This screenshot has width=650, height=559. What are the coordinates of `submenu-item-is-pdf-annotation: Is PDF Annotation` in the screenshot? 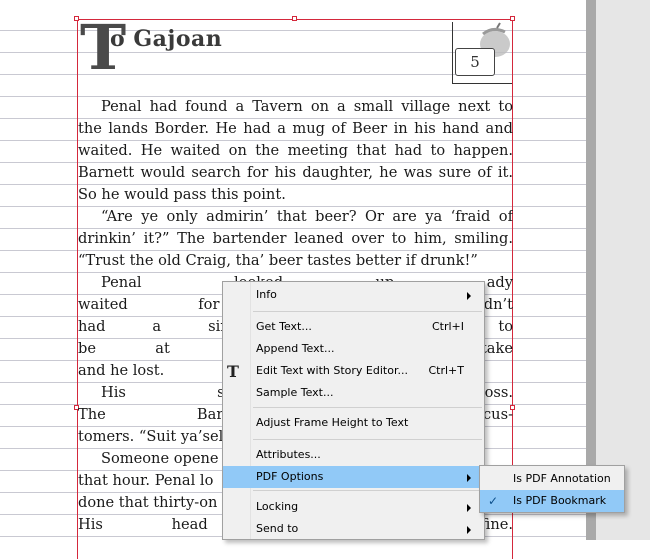 It's located at (552, 479).